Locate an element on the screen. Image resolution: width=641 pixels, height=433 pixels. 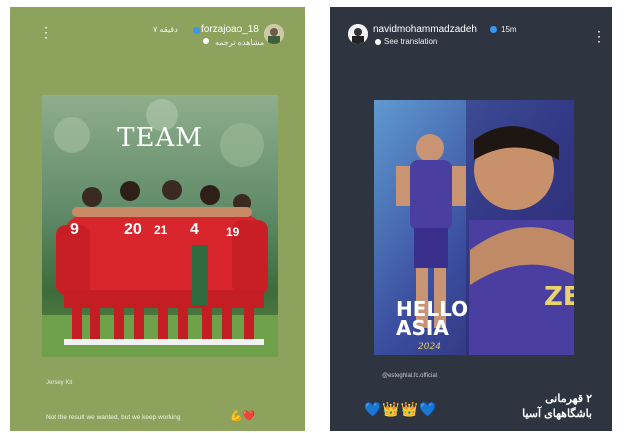
arabic-line: باشگاههای آسیا is located at coordinates (557, 414).